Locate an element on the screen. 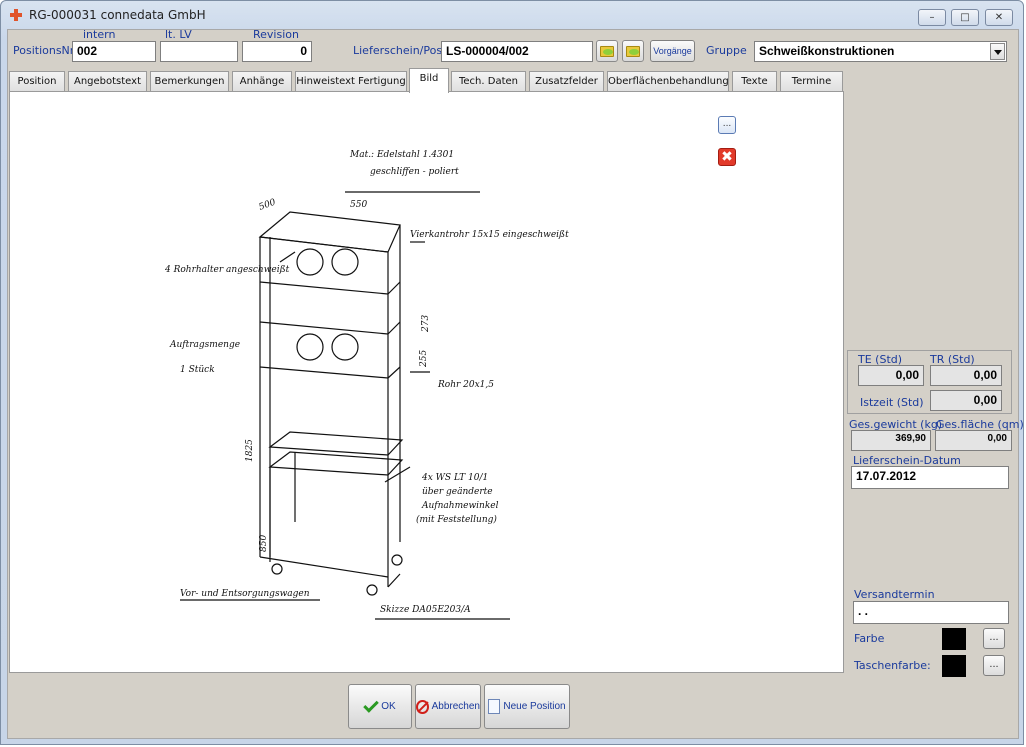 The width and height of the screenshot is (1026, 747). farbe-swatch is located at coordinates (954, 639).